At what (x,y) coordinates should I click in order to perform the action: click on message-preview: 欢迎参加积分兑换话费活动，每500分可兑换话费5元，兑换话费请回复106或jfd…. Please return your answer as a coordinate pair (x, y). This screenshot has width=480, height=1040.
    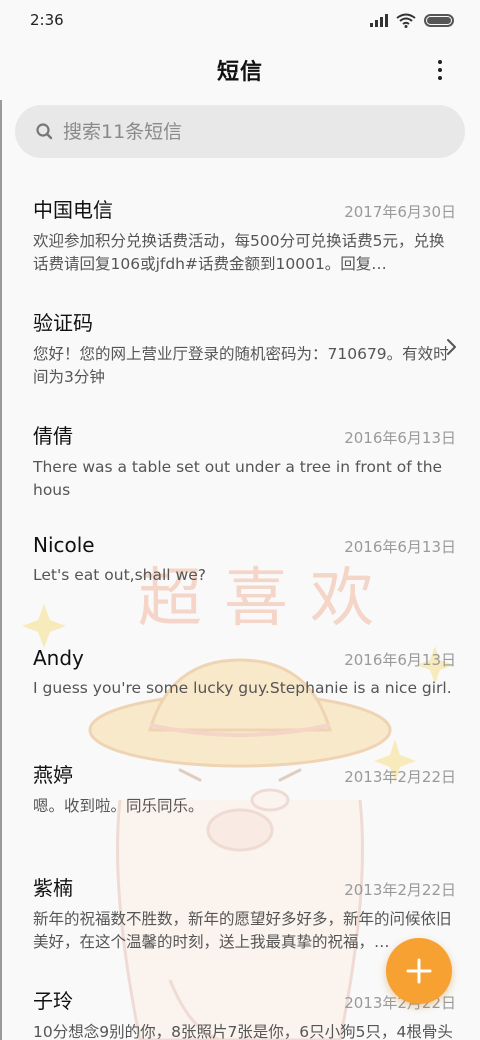
    Looking at the image, I should click on (239, 252).